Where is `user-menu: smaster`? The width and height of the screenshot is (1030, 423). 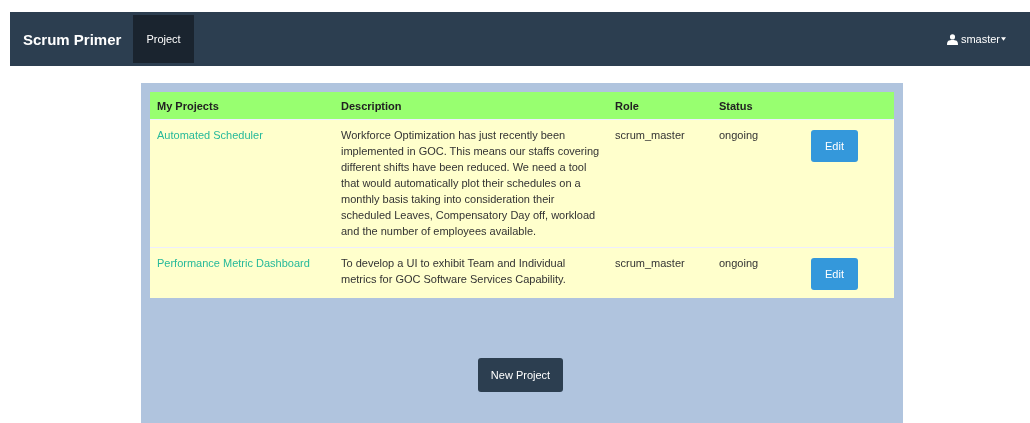 user-menu: smaster is located at coordinates (983, 39).